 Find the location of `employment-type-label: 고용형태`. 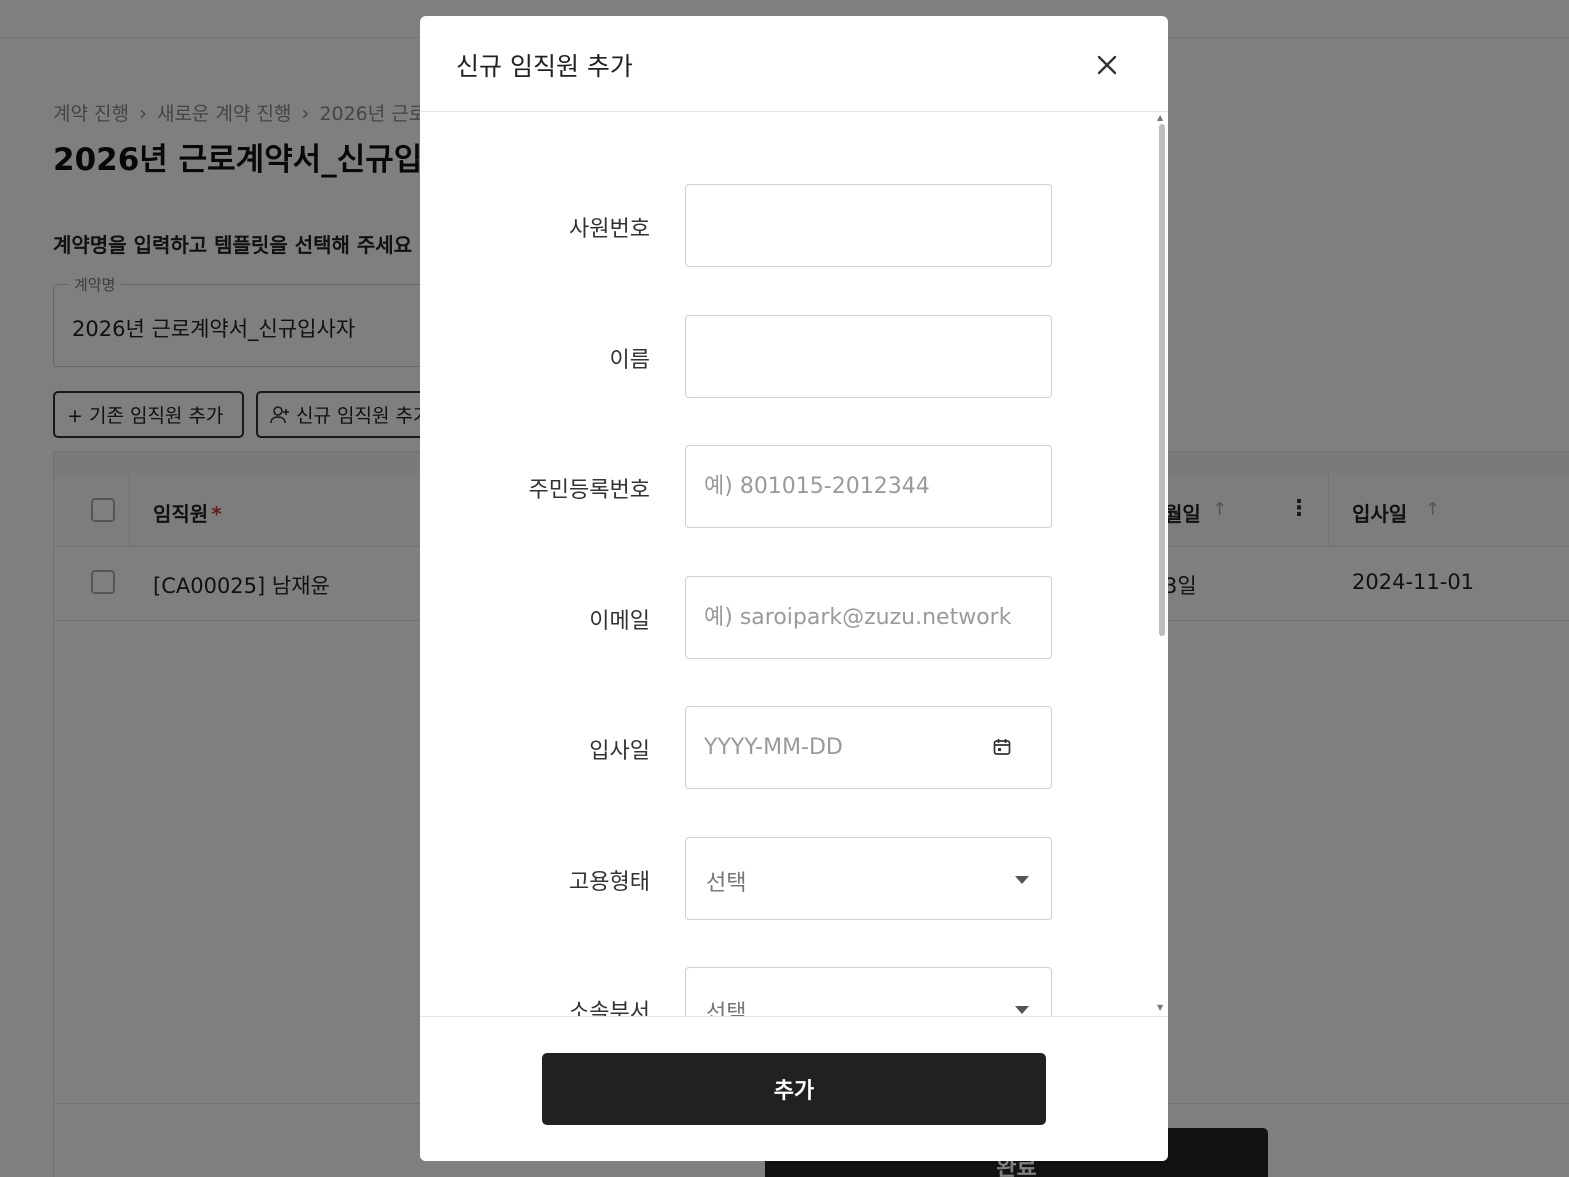

employment-type-label: 고용형태 is located at coordinates (609, 882).